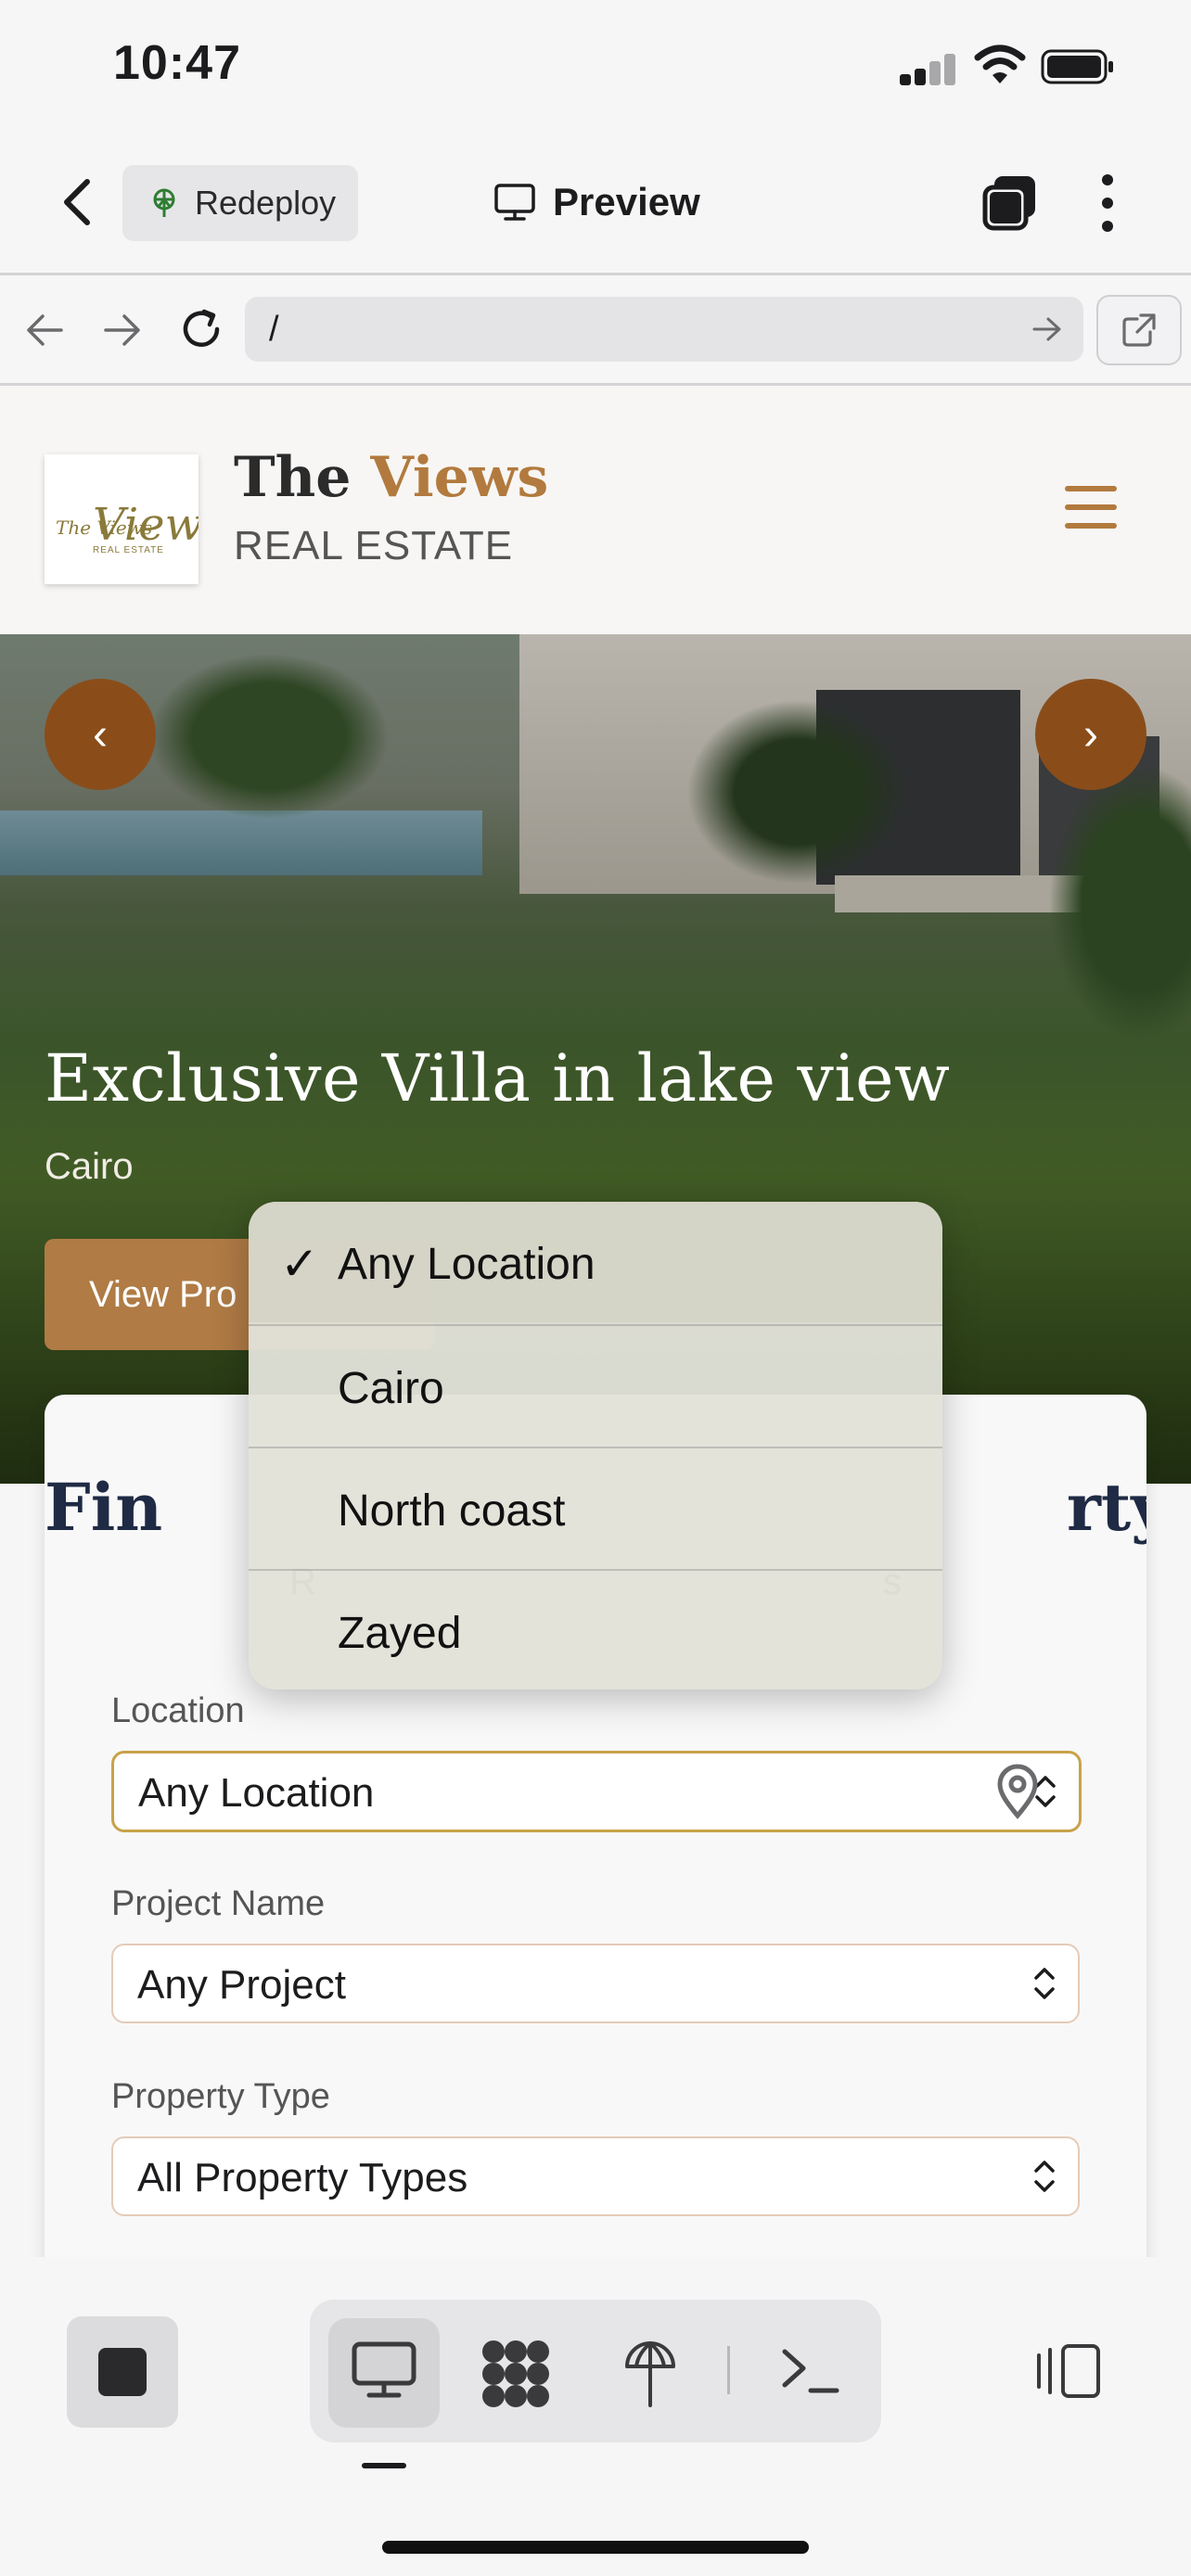  Describe the element at coordinates (266, 203) in the screenshot. I see `redeploy-label: Redeploy` at that location.